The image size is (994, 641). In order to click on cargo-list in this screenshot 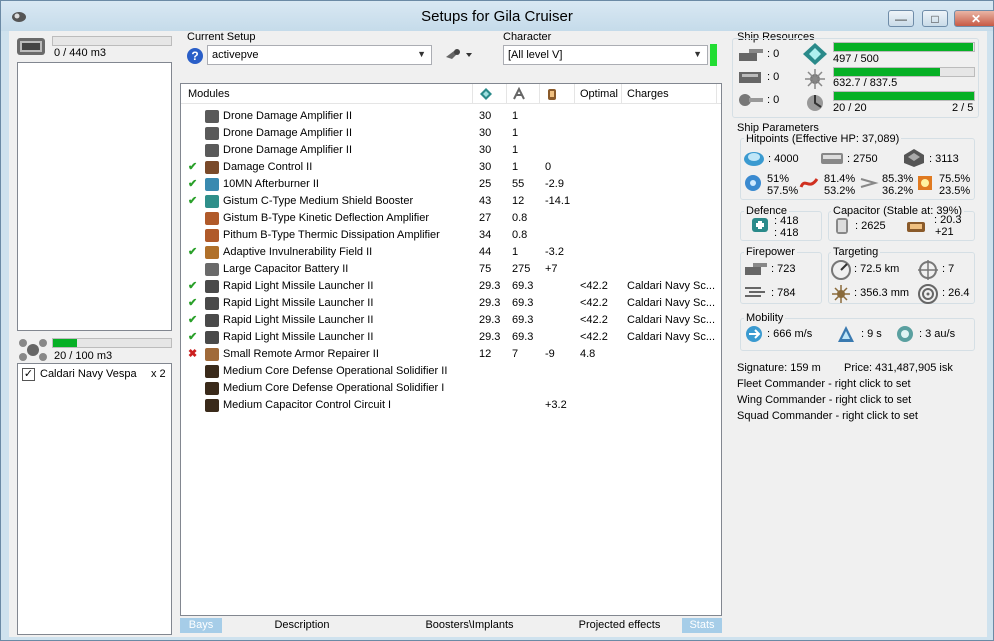, I will do `click(94, 196)`.